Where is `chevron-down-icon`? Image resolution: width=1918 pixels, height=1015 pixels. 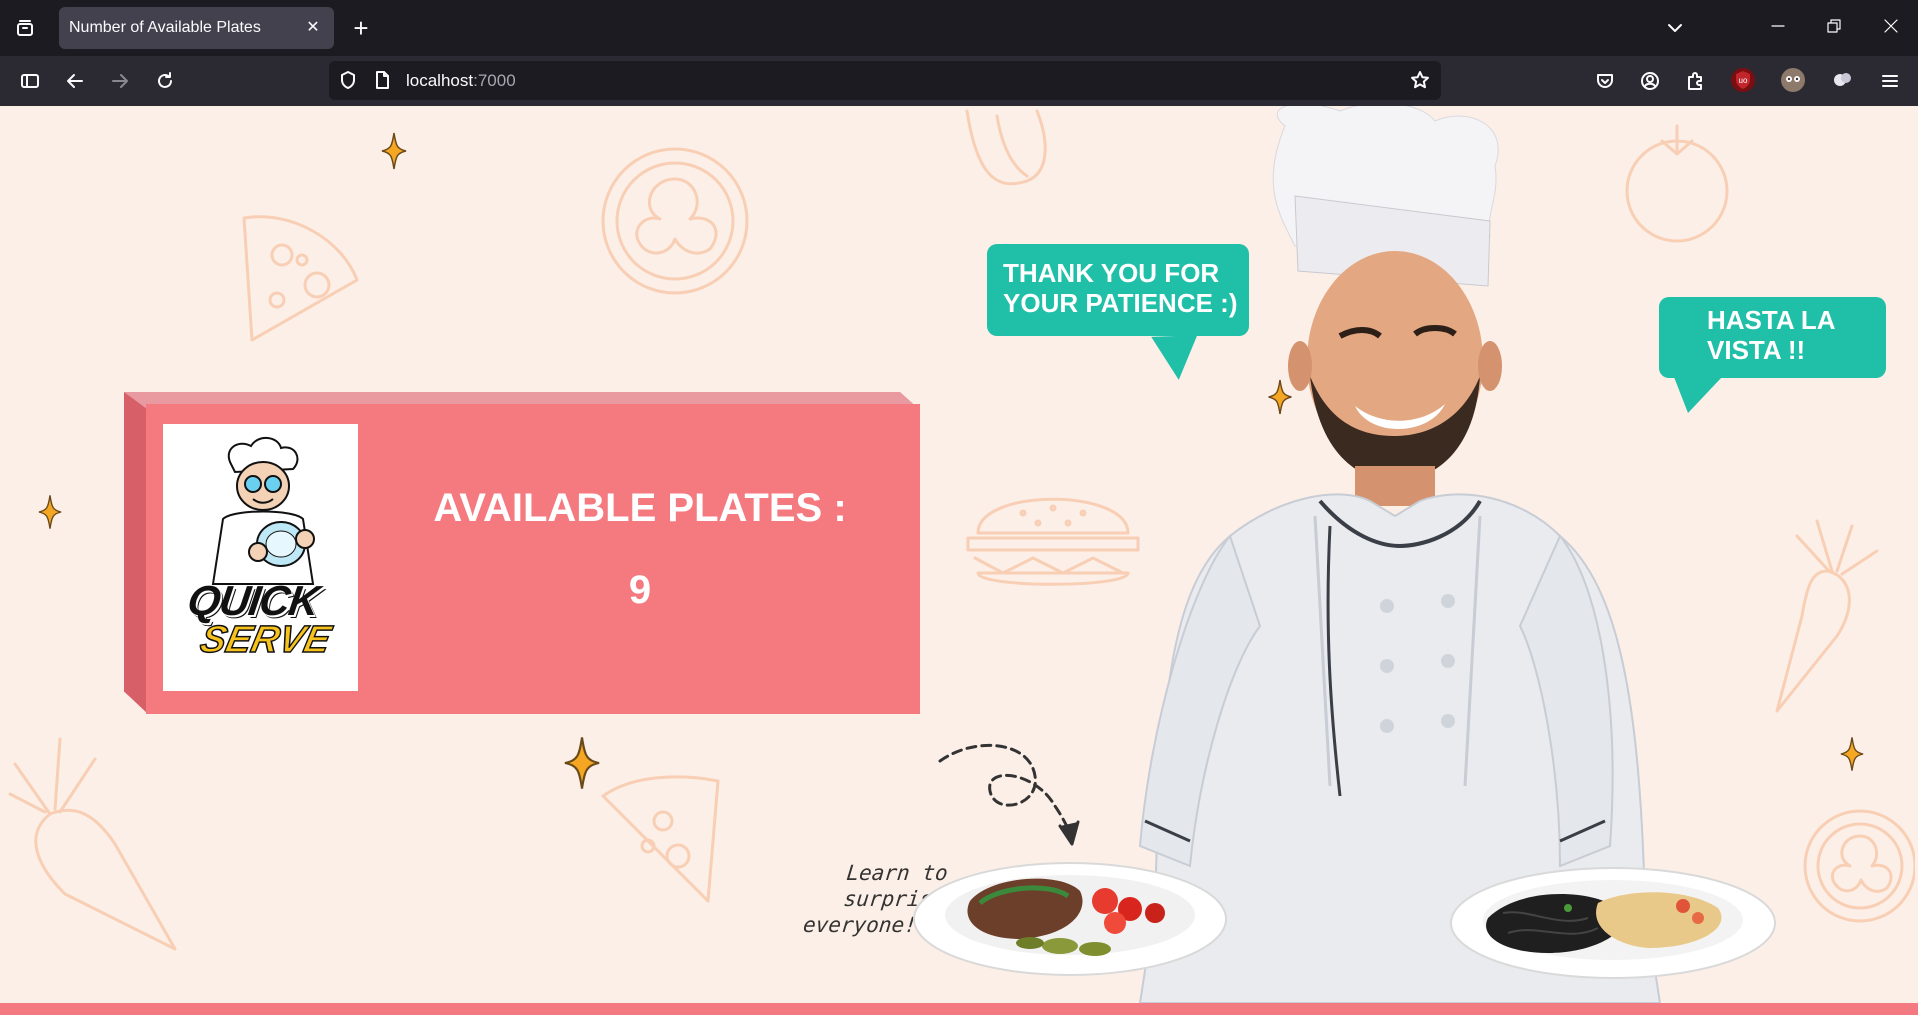 chevron-down-icon is located at coordinates (1675, 28).